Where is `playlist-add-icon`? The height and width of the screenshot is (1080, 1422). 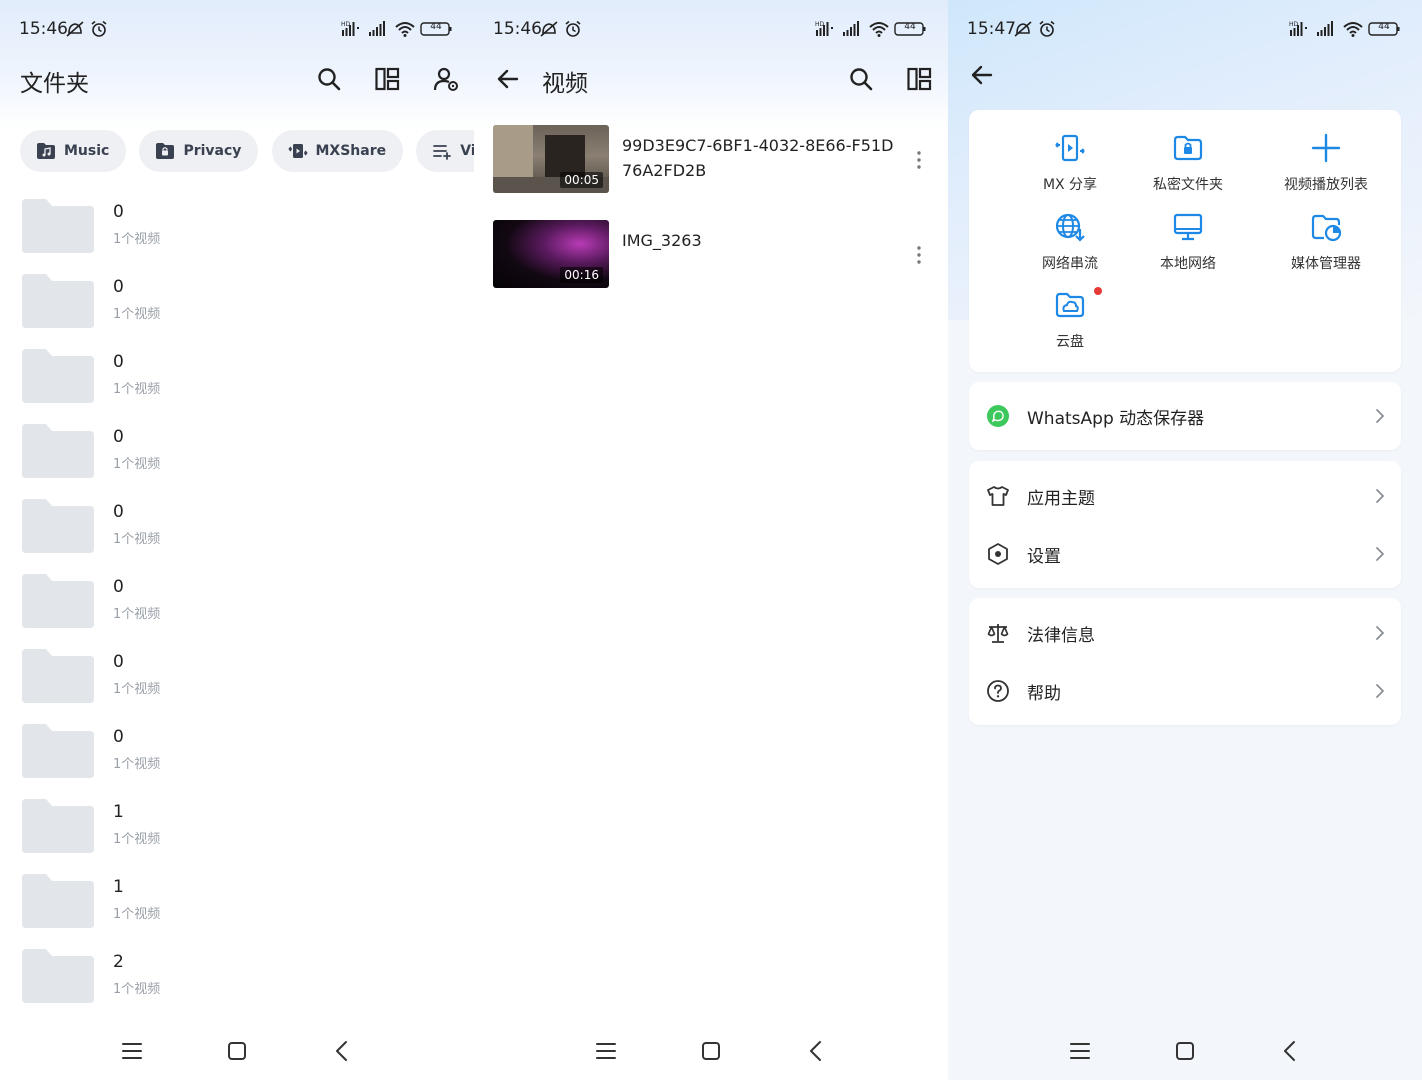
playlist-add-icon is located at coordinates (442, 152).